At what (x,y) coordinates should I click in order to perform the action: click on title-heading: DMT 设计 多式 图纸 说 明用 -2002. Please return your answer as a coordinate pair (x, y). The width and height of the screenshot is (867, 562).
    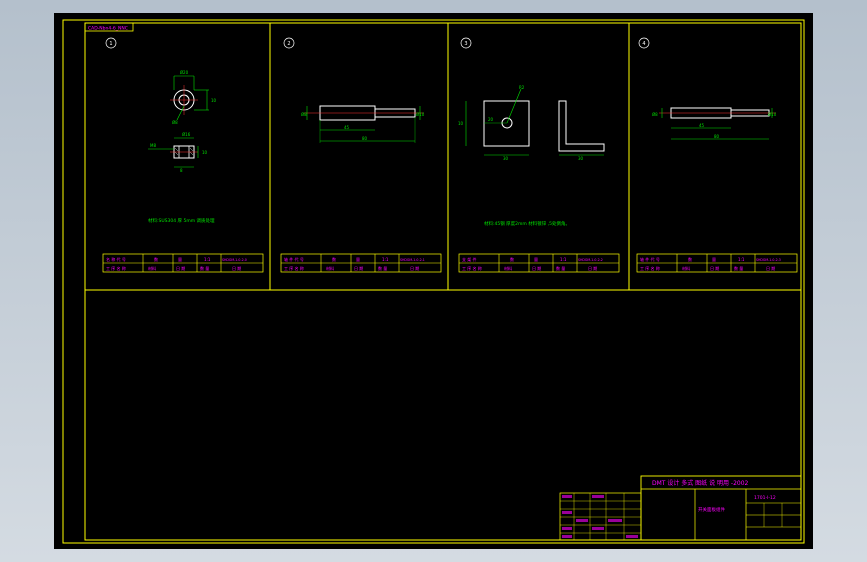
    Looking at the image, I should click on (700, 483).